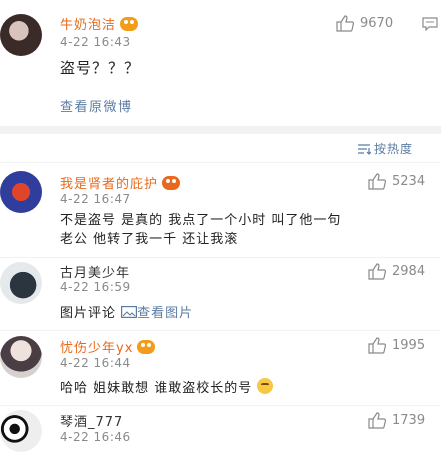 Image resolution: width=441 pixels, height=455 pixels. I want to click on comment-username: 我是肾者的庇护, so click(120, 182).